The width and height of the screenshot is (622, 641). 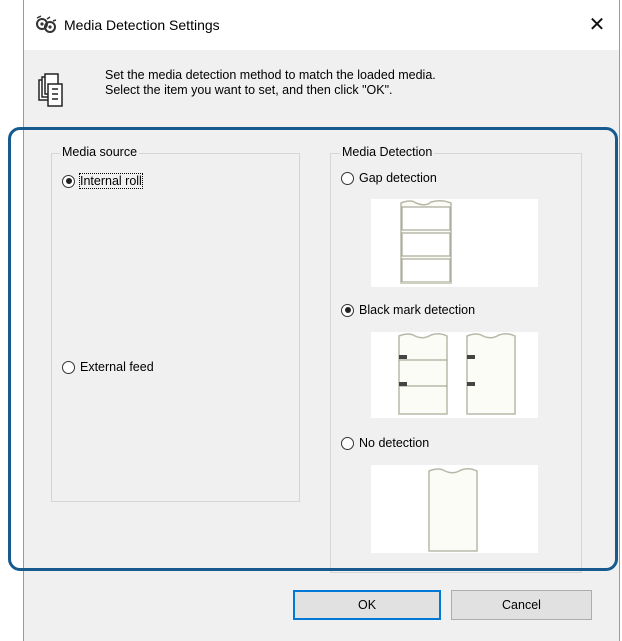 I want to click on radio-gap-detection: Gap detection, so click(x=389, y=178).